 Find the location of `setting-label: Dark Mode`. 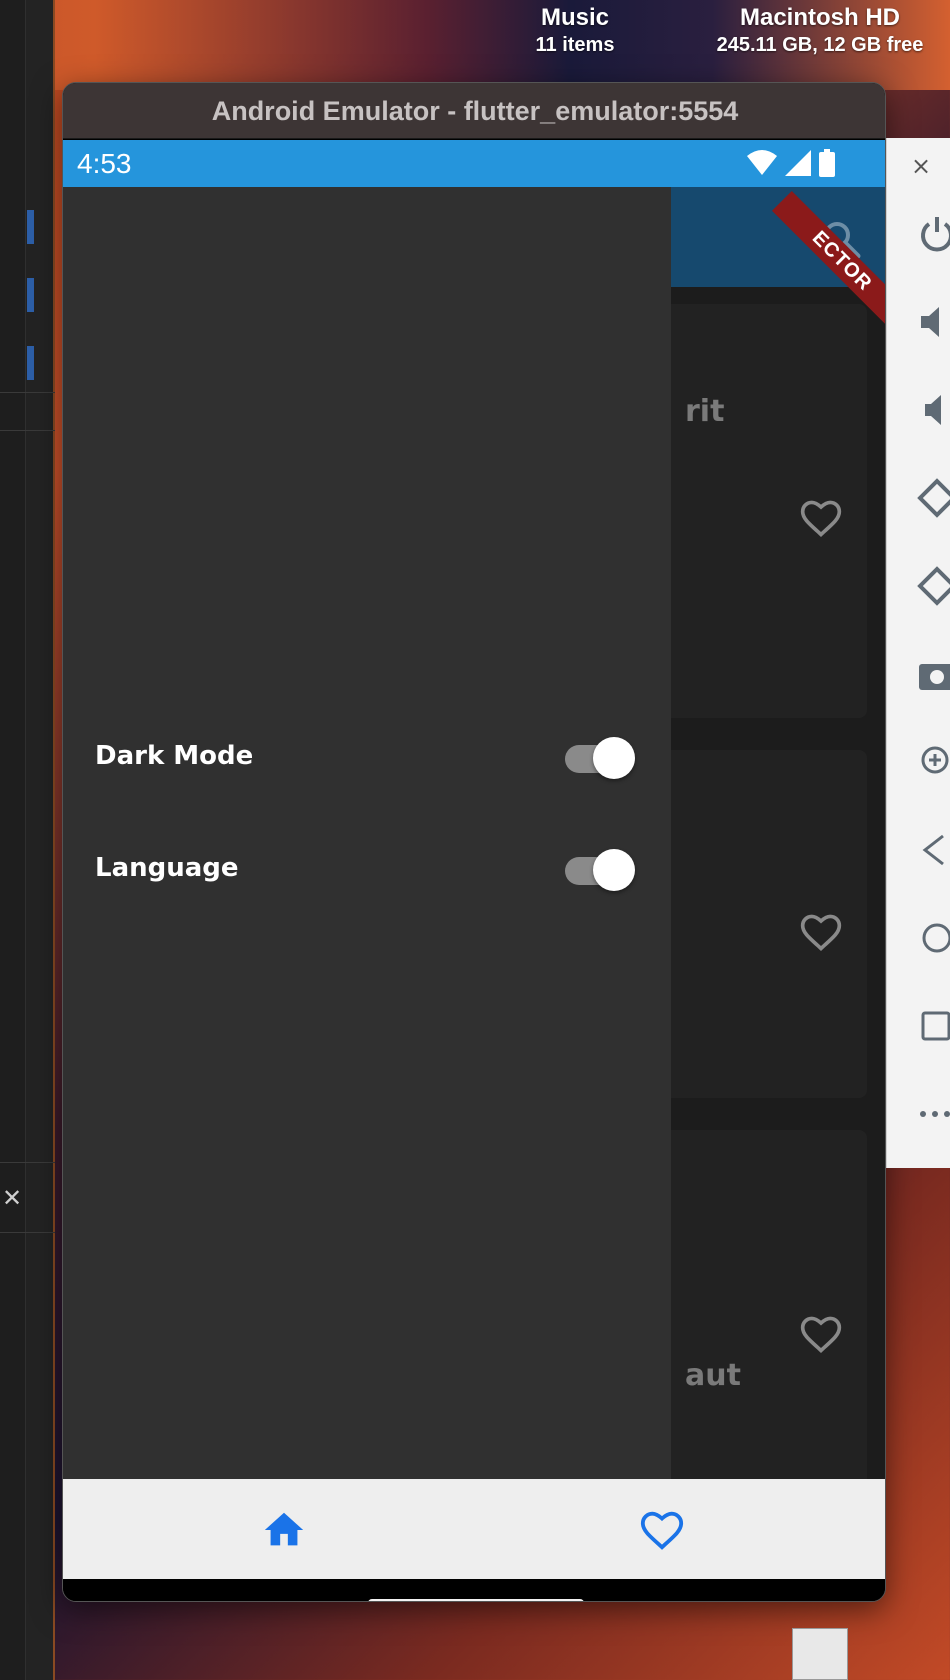

setting-label: Dark Mode is located at coordinates (174, 756).